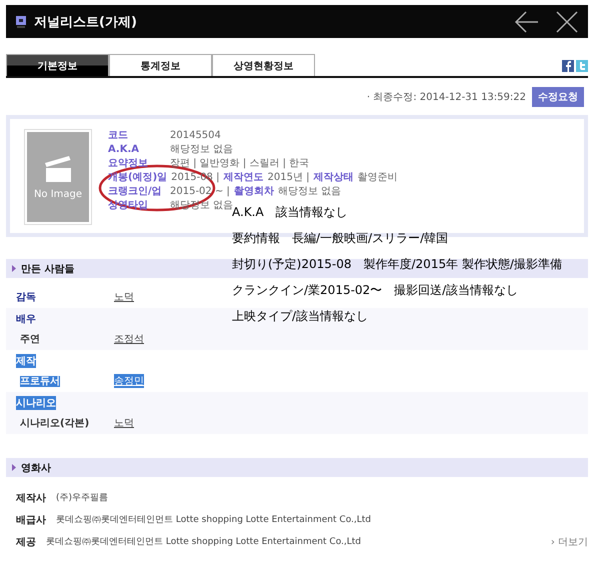 Image resolution: width=594 pixels, height=562 pixels. I want to click on edit-request-button: 수정요청, so click(558, 97).